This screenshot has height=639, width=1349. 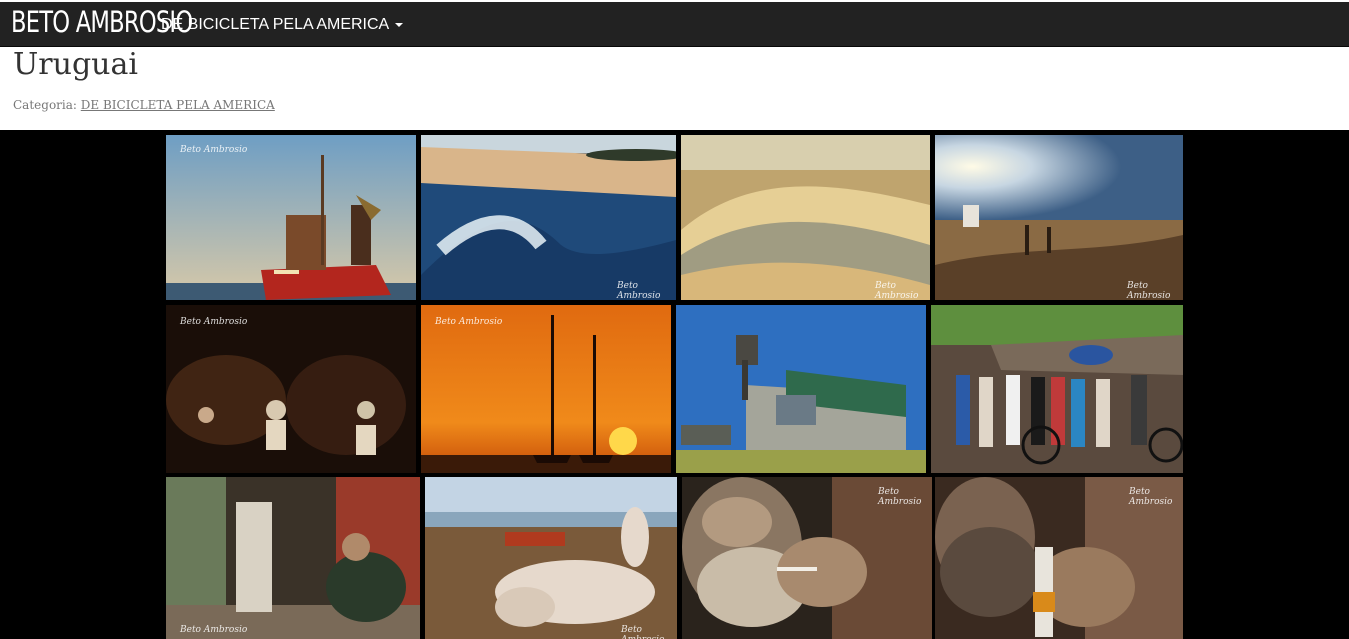 What do you see at coordinates (805, 217) in the screenshot?
I see `photo-thumbnail-dunes: Beto Ambrosio` at bounding box center [805, 217].